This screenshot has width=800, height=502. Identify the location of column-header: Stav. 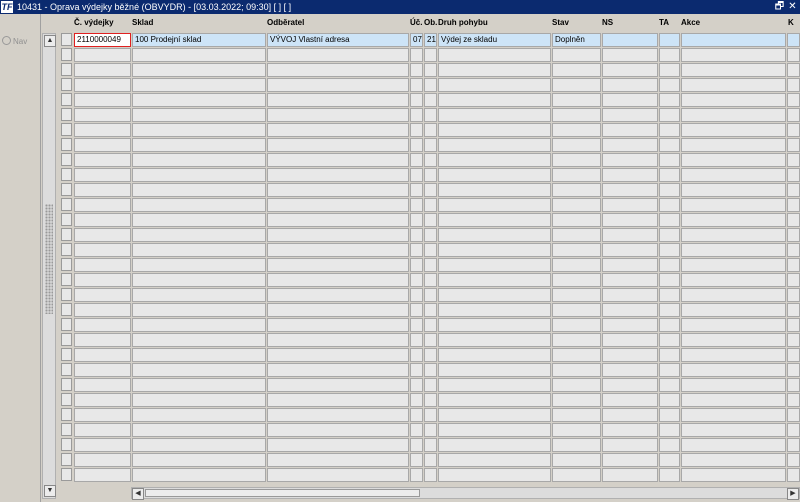
(560, 22).